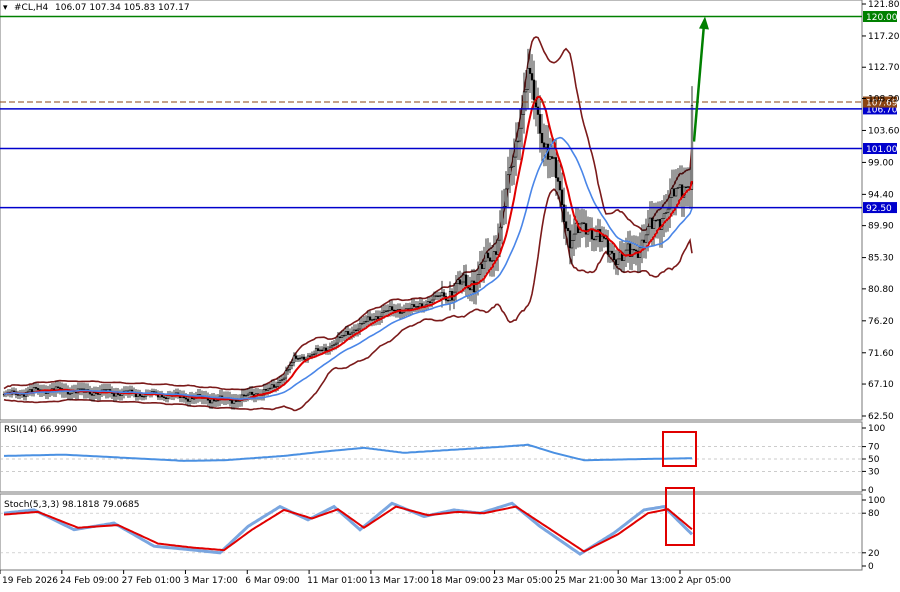  I want to click on rsi-label: RSI(14) 66.9990, so click(40, 430).